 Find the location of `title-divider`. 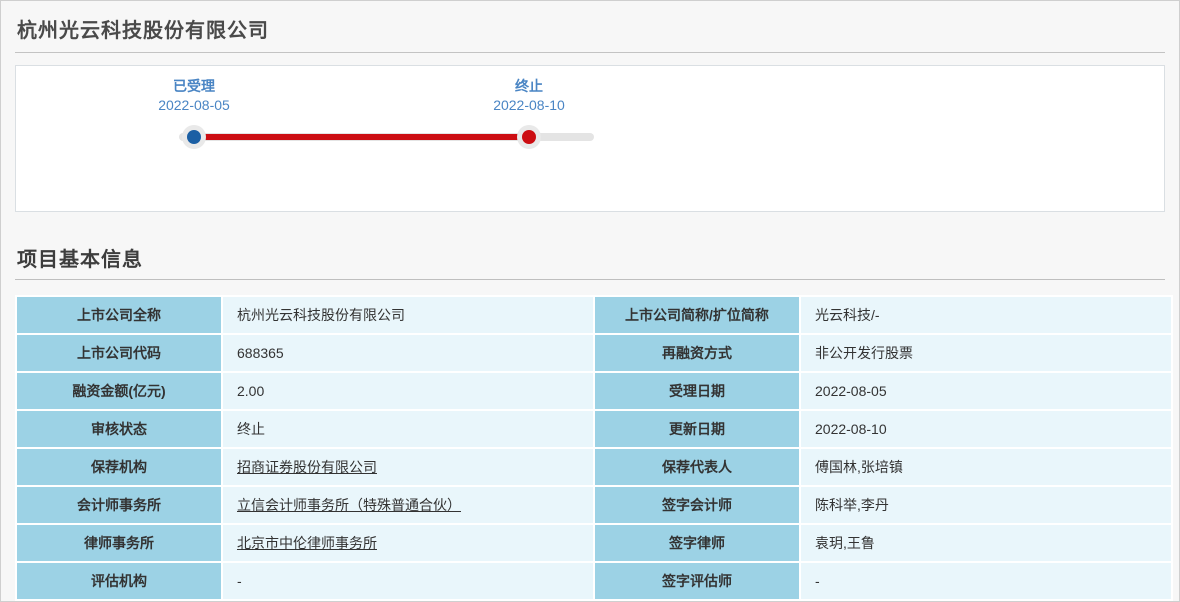

title-divider is located at coordinates (590, 52).